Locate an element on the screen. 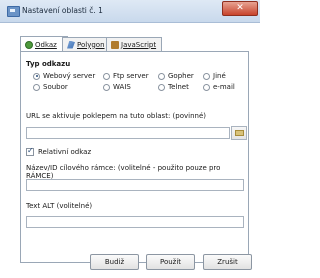 This screenshot has width=320, height=278. window-icon is located at coordinates (13, 11).